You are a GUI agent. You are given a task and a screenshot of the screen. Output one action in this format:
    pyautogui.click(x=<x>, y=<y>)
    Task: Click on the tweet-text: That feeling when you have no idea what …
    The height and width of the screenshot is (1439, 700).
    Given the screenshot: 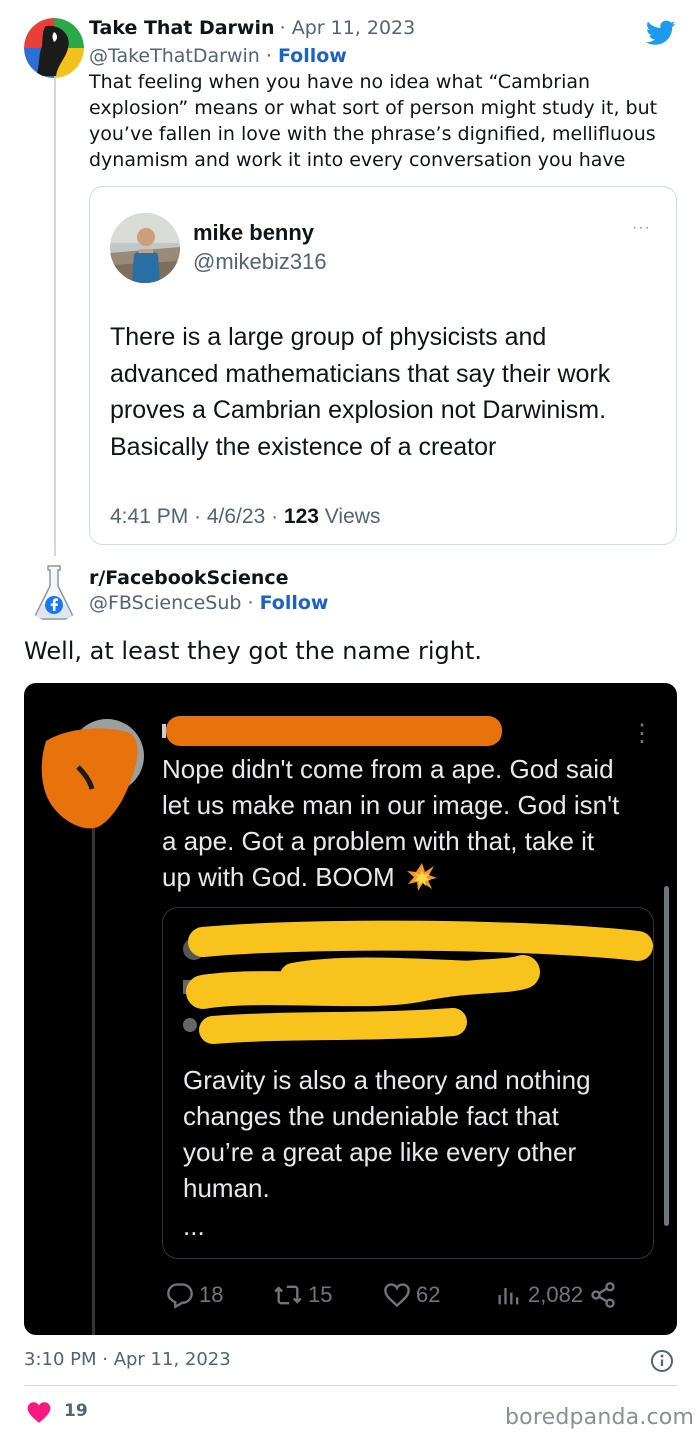 What is the action you would take?
    pyautogui.click(x=384, y=121)
    